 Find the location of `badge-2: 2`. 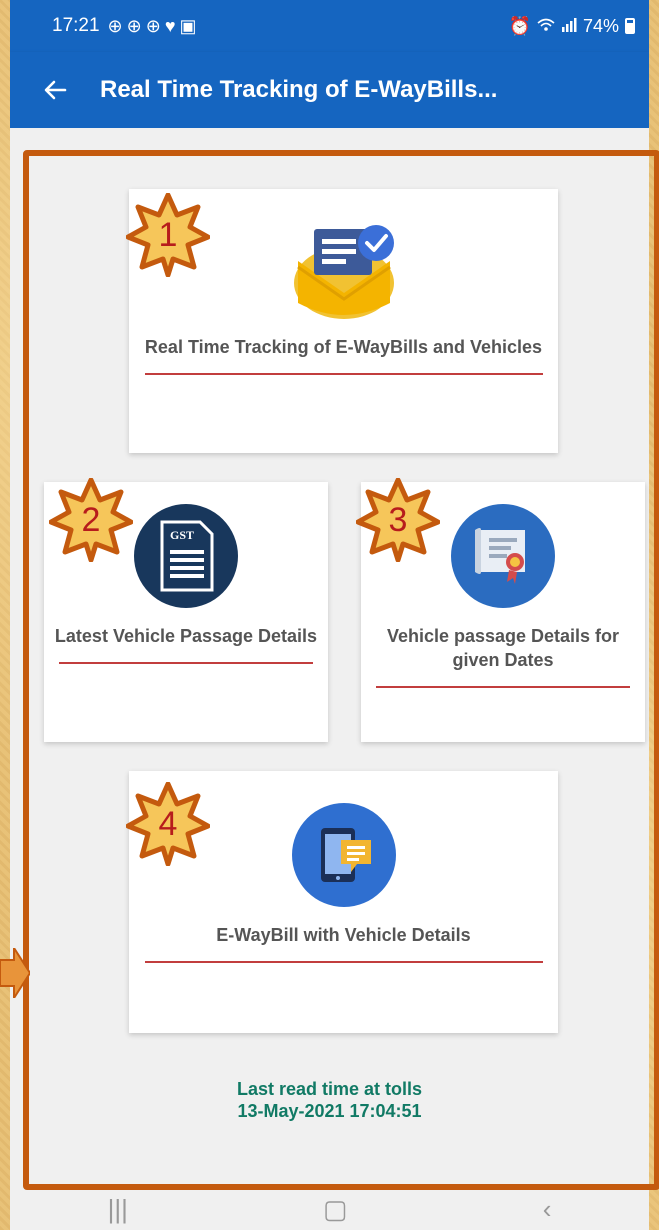

badge-2: 2 is located at coordinates (91, 520).